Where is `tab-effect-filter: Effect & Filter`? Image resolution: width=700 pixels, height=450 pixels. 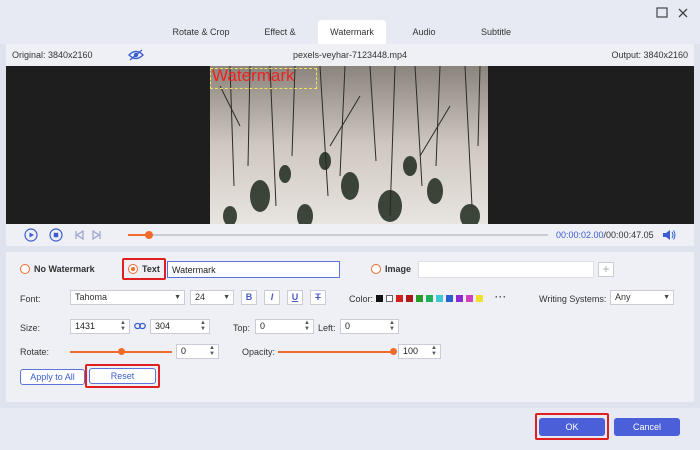
tab-effect-filter: Effect & Filter is located at coordinates (280, 40).